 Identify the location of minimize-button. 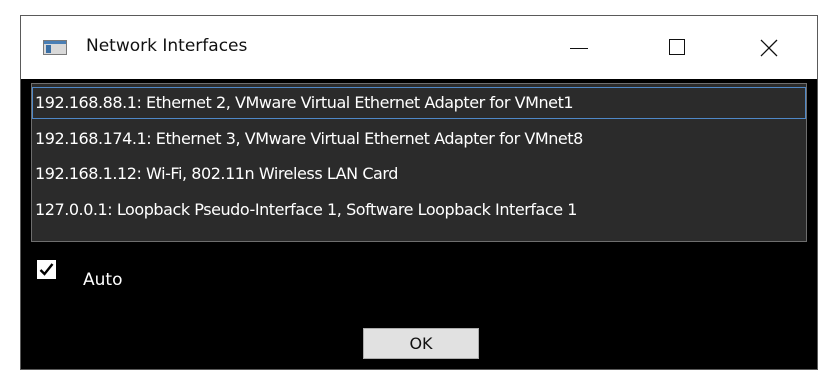
(579, 48).